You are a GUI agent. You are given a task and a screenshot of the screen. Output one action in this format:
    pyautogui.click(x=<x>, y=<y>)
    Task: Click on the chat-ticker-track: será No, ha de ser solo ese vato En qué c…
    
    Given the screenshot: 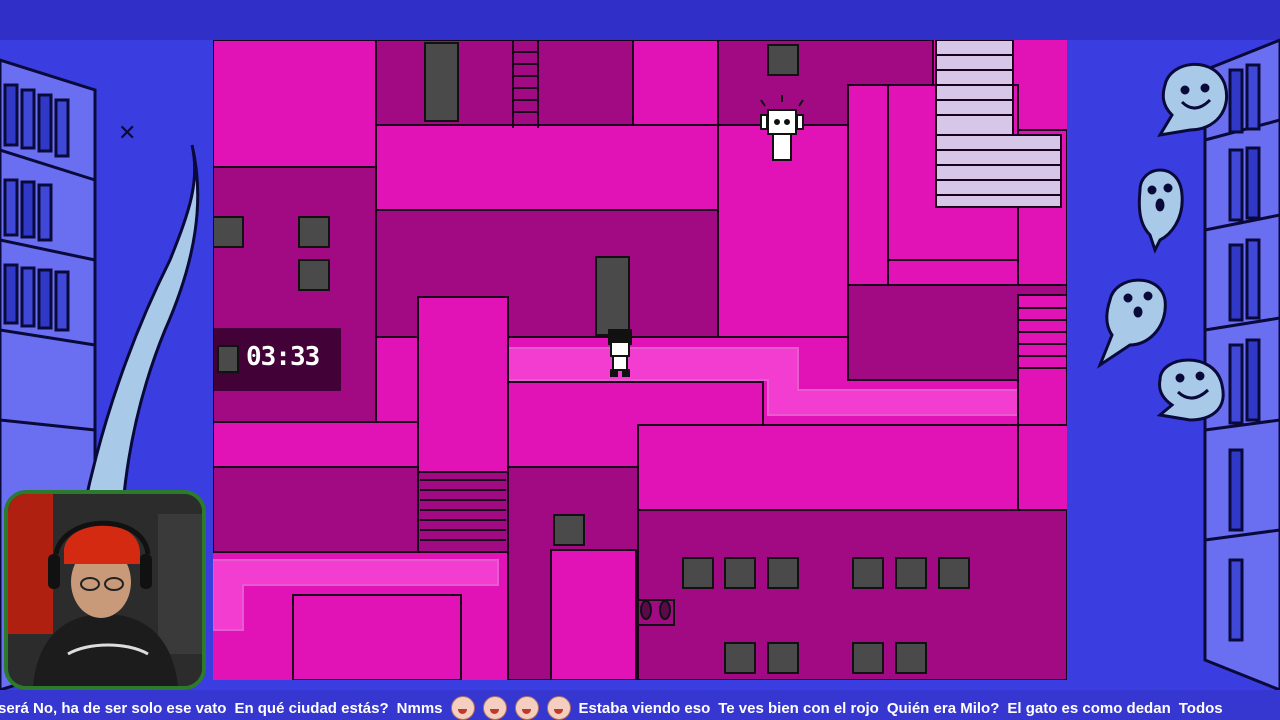 What is the action you would take?
    pyautogui.click(x=611, y=708)
    